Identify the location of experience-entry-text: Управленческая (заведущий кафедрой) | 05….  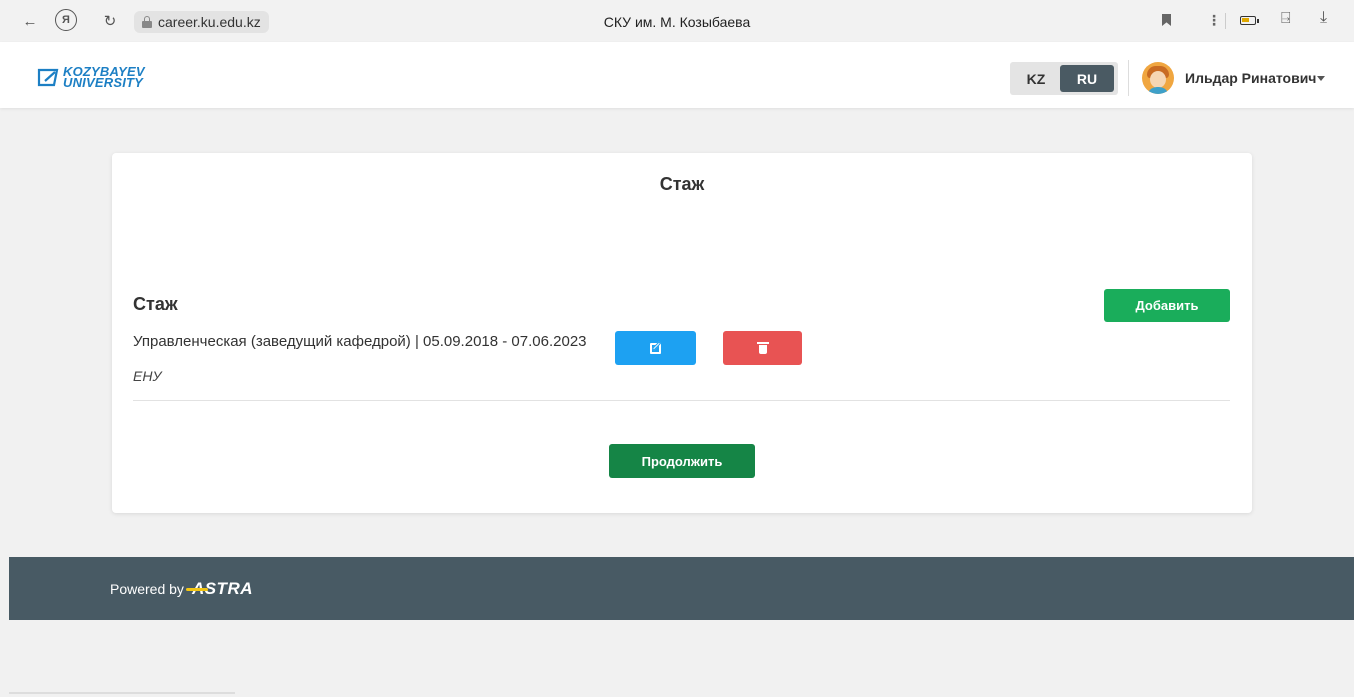
(360, 341).